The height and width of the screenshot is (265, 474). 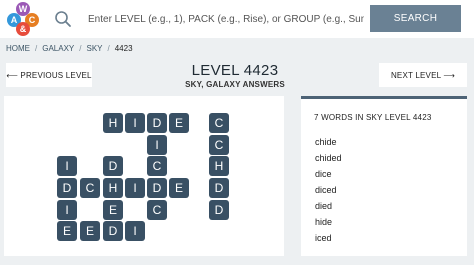 What do you see at coordinates (58, 48) in the screenshot?
I see `breadcrumb-galaxy: GALAXY` at bounding box center [58, 48].